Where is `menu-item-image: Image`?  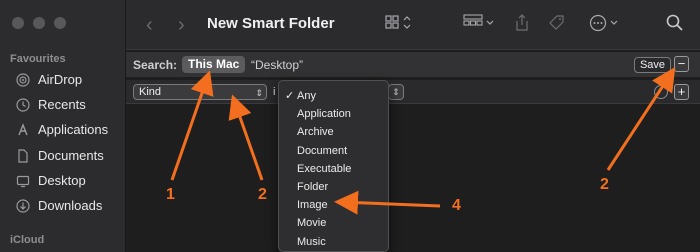 menu-item-image: Image is located at coordinates (333, 205).